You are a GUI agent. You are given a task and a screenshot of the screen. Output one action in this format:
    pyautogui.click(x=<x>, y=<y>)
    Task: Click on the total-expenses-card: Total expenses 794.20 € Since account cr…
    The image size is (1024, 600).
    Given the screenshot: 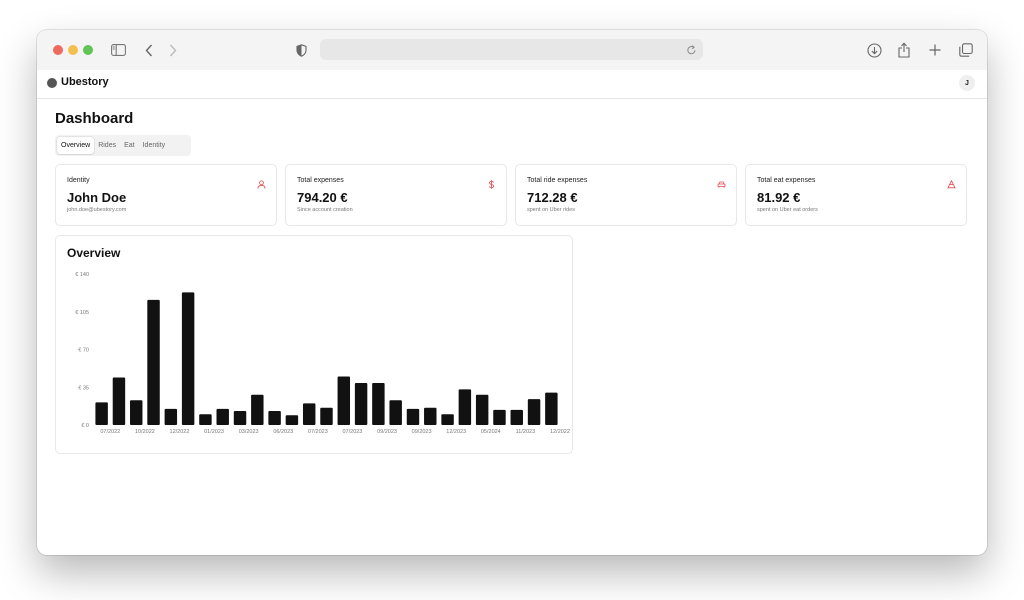 What is the action you would take?
    pyautogui.click(x=396, y=195)
    